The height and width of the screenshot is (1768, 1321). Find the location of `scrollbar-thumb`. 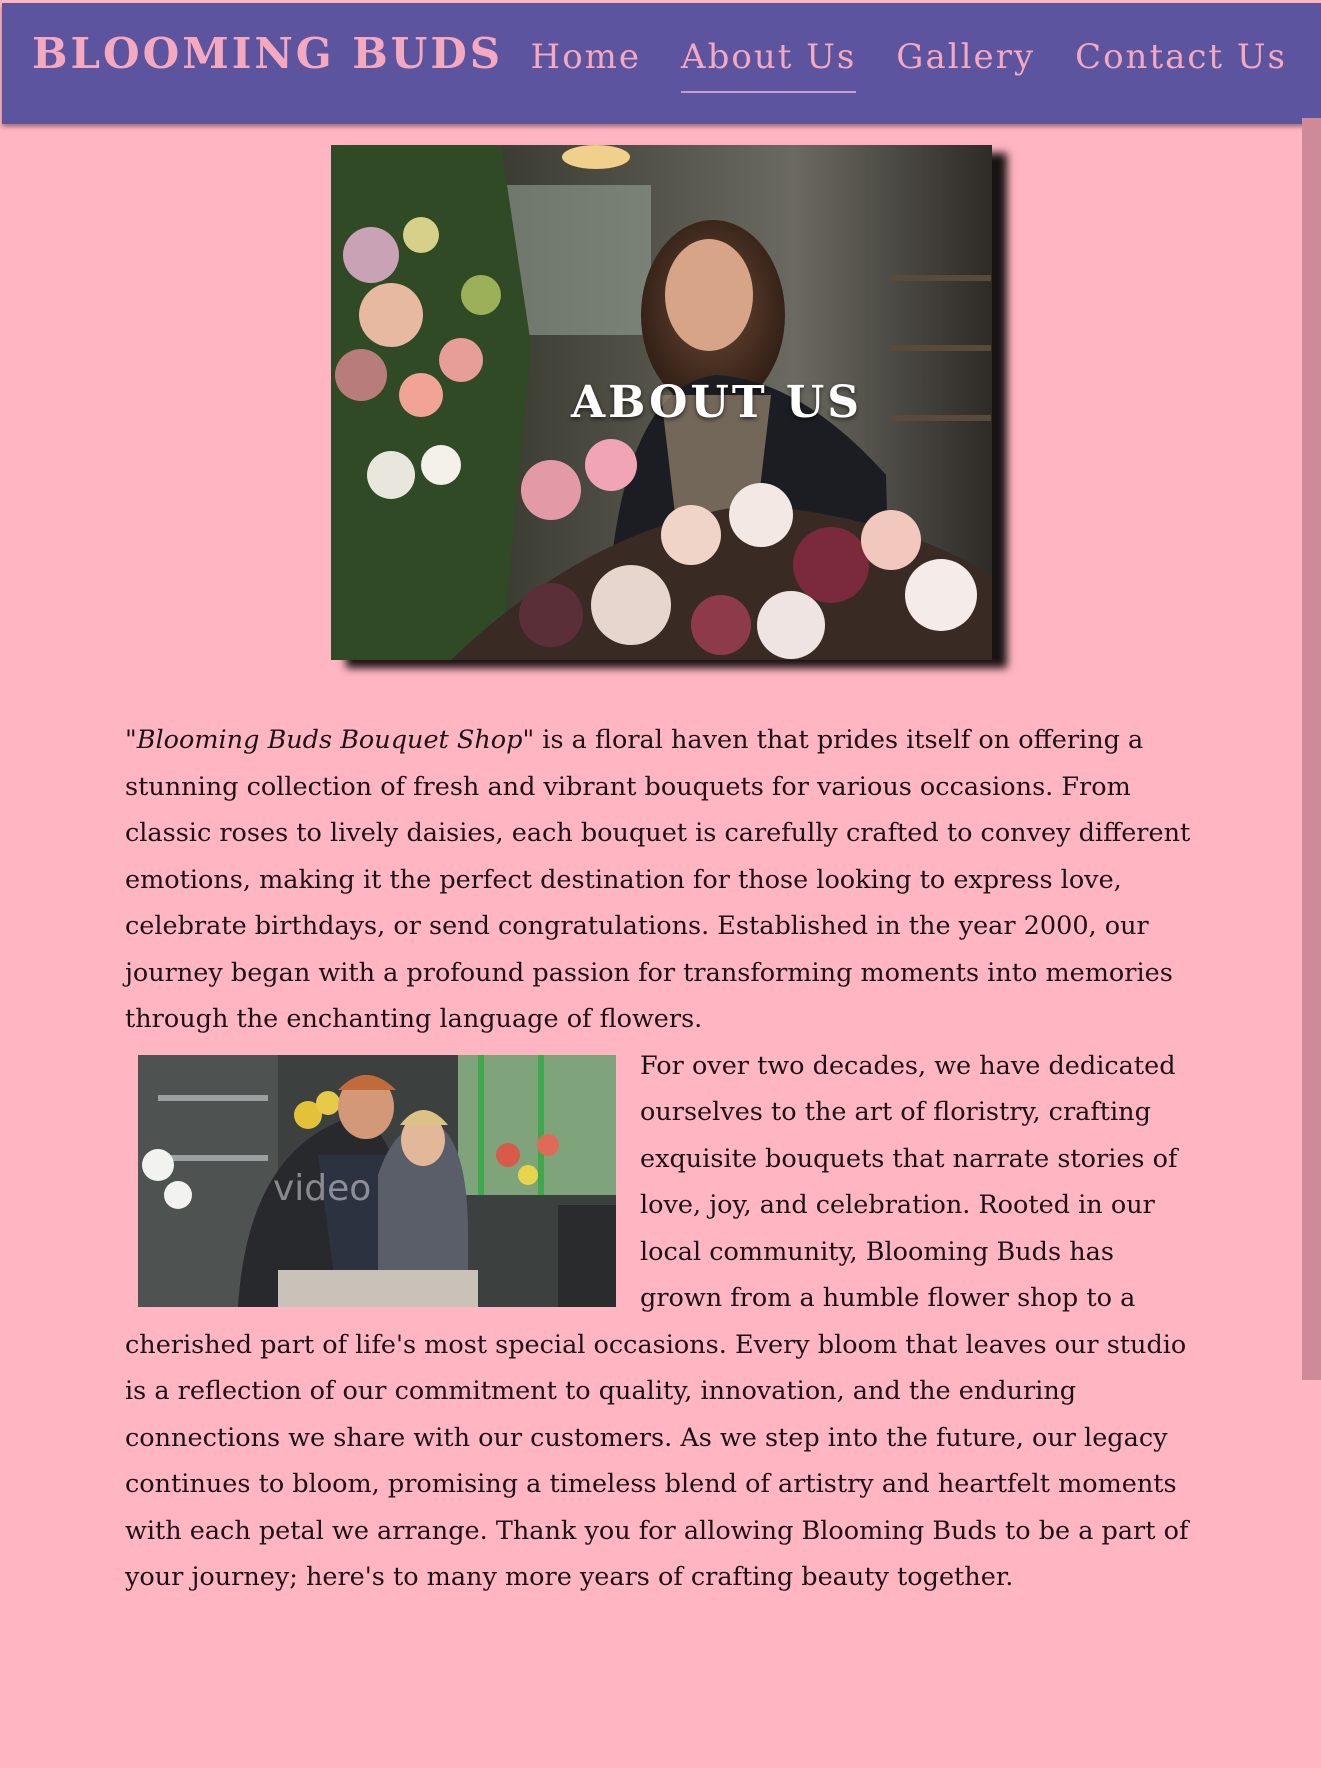

scrollbar-thumb is located at coordinates (1311, 749).